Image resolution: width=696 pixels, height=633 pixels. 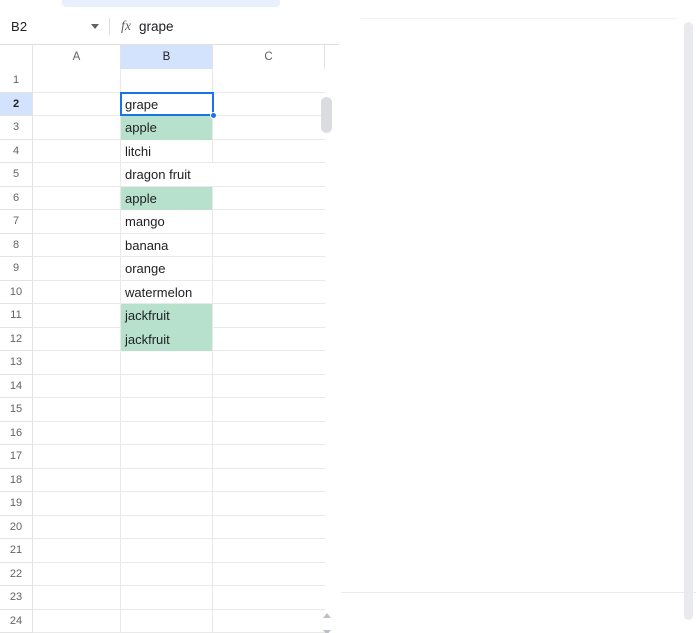 I want to click on cell-C24, so click(x=269, y=621).